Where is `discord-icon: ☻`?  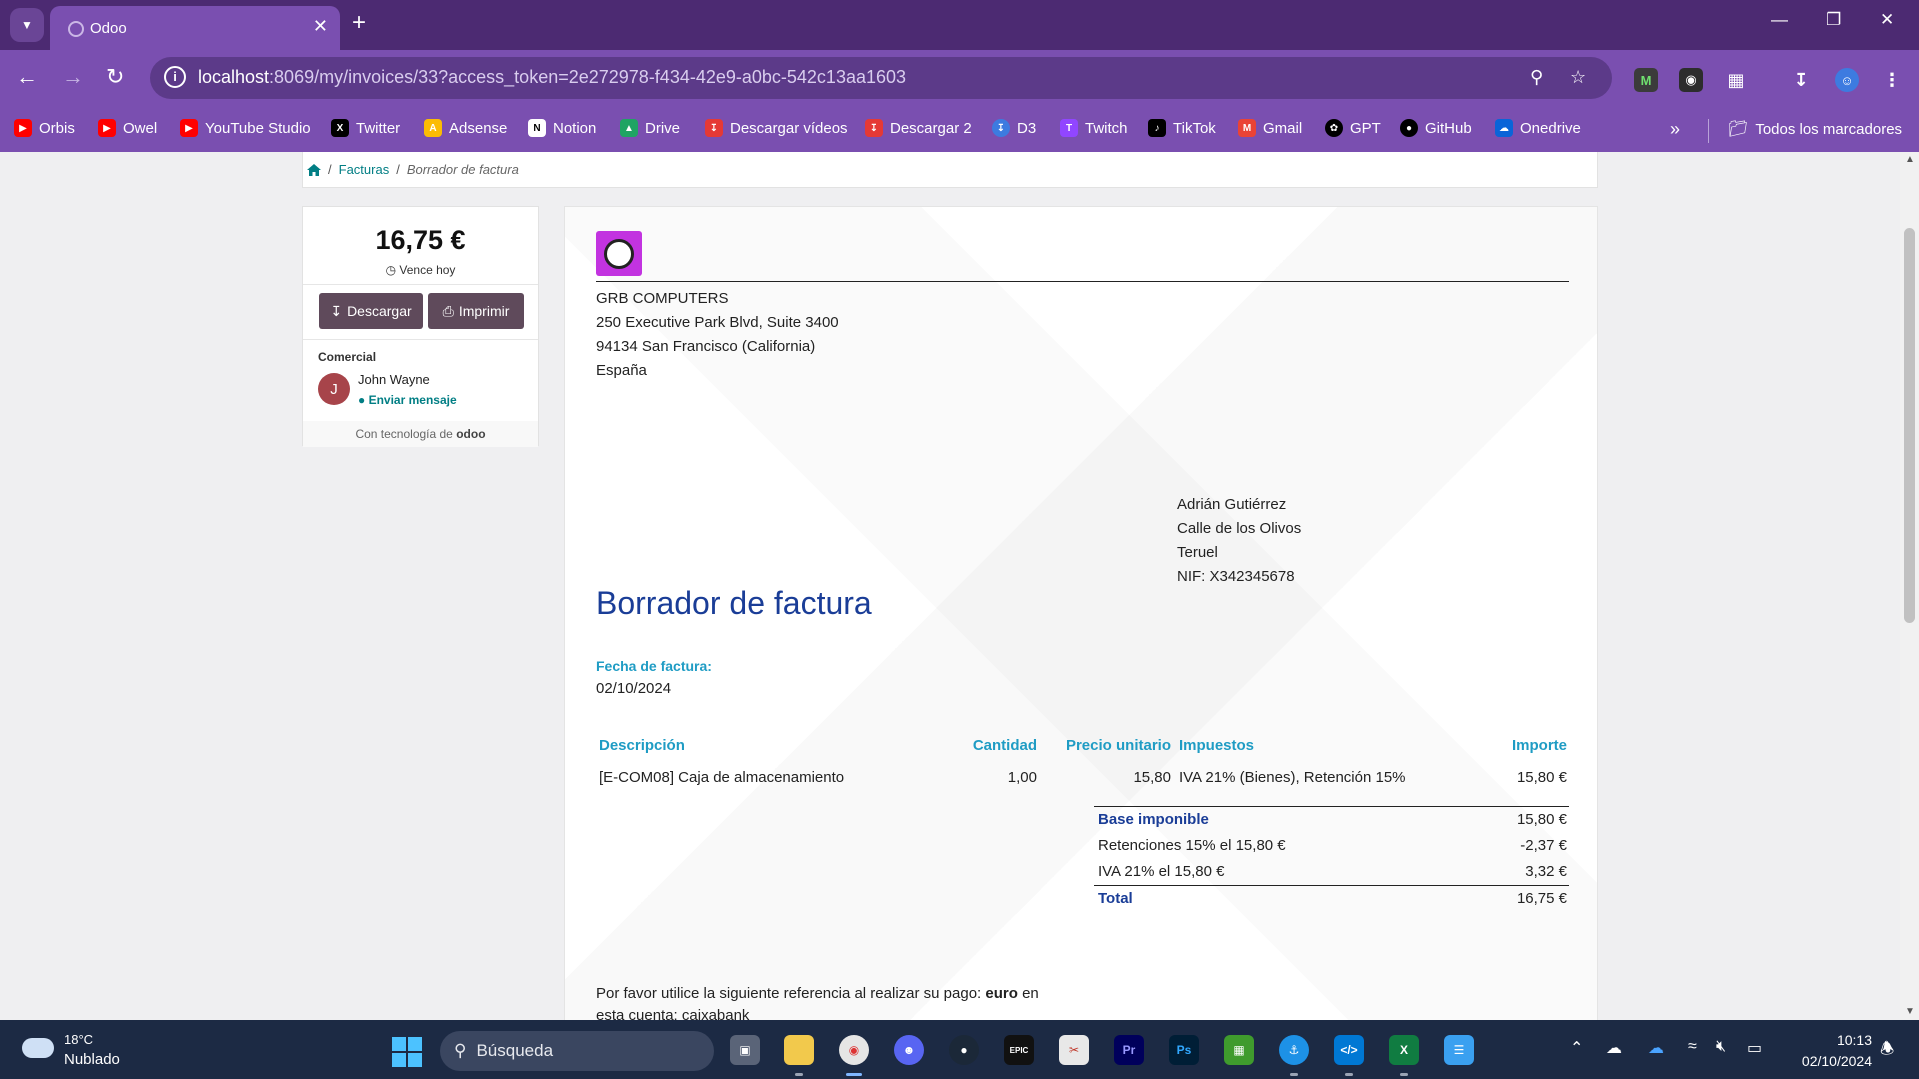
discord-icon: ☻ is located at coordinates (909, 1050).